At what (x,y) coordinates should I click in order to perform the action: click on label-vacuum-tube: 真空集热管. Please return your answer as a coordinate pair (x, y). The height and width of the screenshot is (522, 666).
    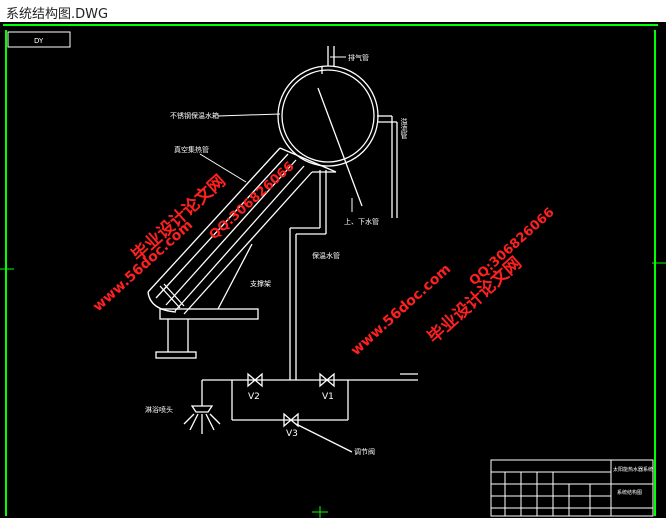
    Looking at the image, I should click on (191, 149).